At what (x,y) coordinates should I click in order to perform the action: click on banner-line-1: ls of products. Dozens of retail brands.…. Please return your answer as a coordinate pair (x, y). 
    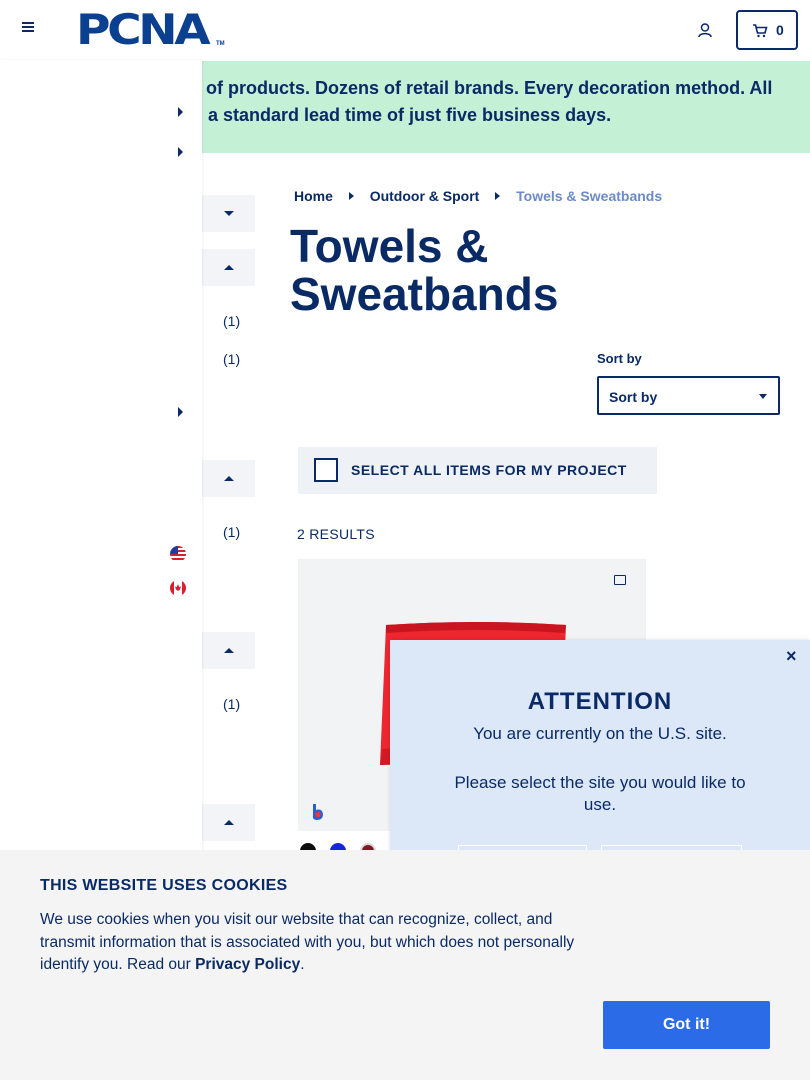
    Looking at the image, I should click on (479, 88).